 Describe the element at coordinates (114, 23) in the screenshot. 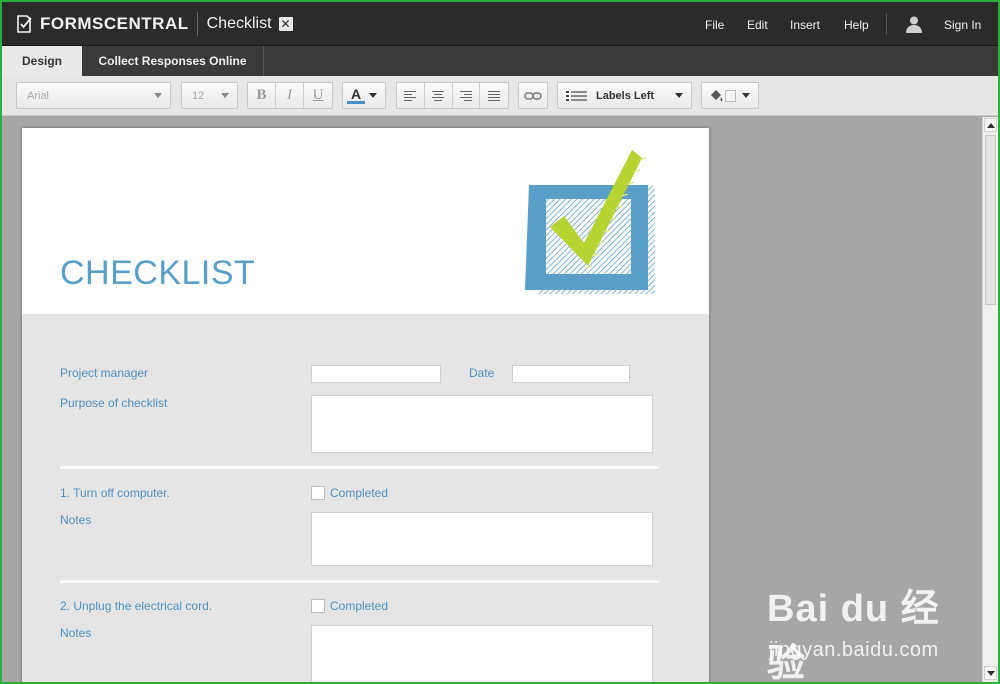

I see `brand-name: FORMSCENTRAL` at that location.